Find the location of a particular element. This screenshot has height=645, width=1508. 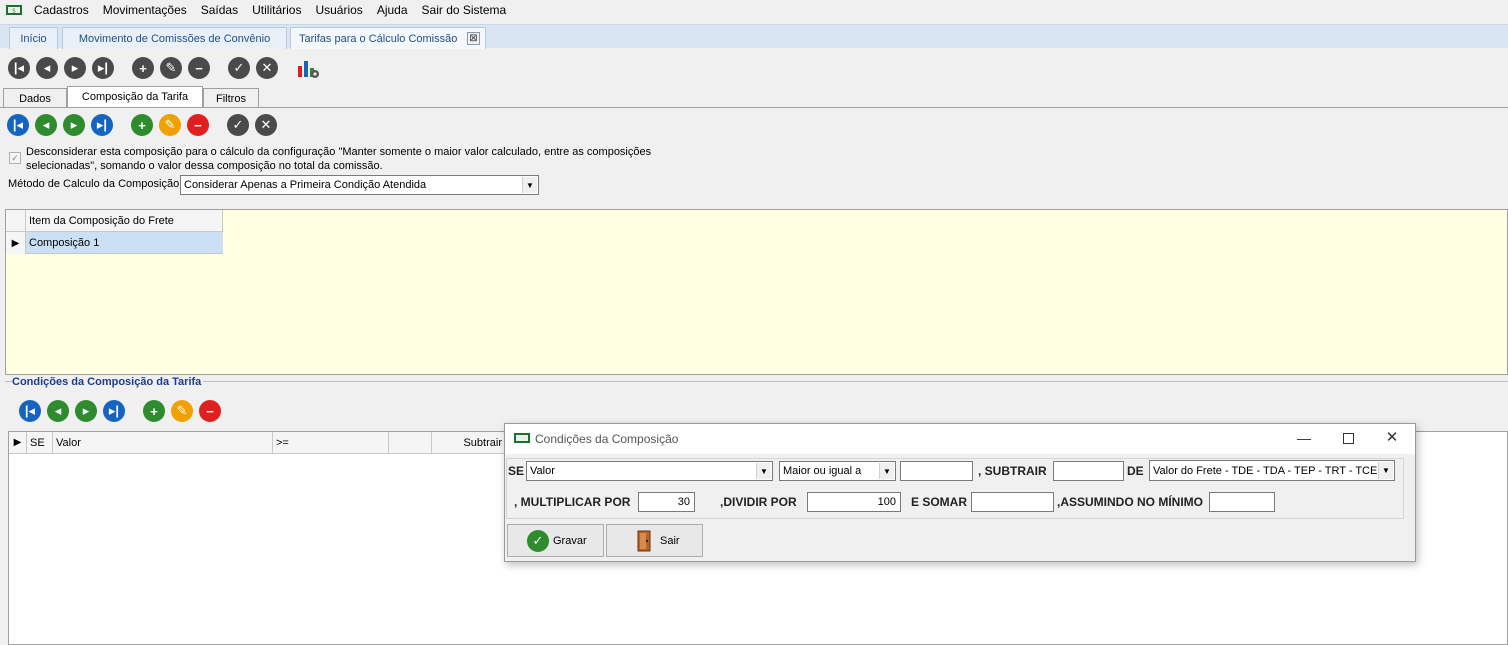

table-row: Composição 1 is located at coordinates (124, 243).